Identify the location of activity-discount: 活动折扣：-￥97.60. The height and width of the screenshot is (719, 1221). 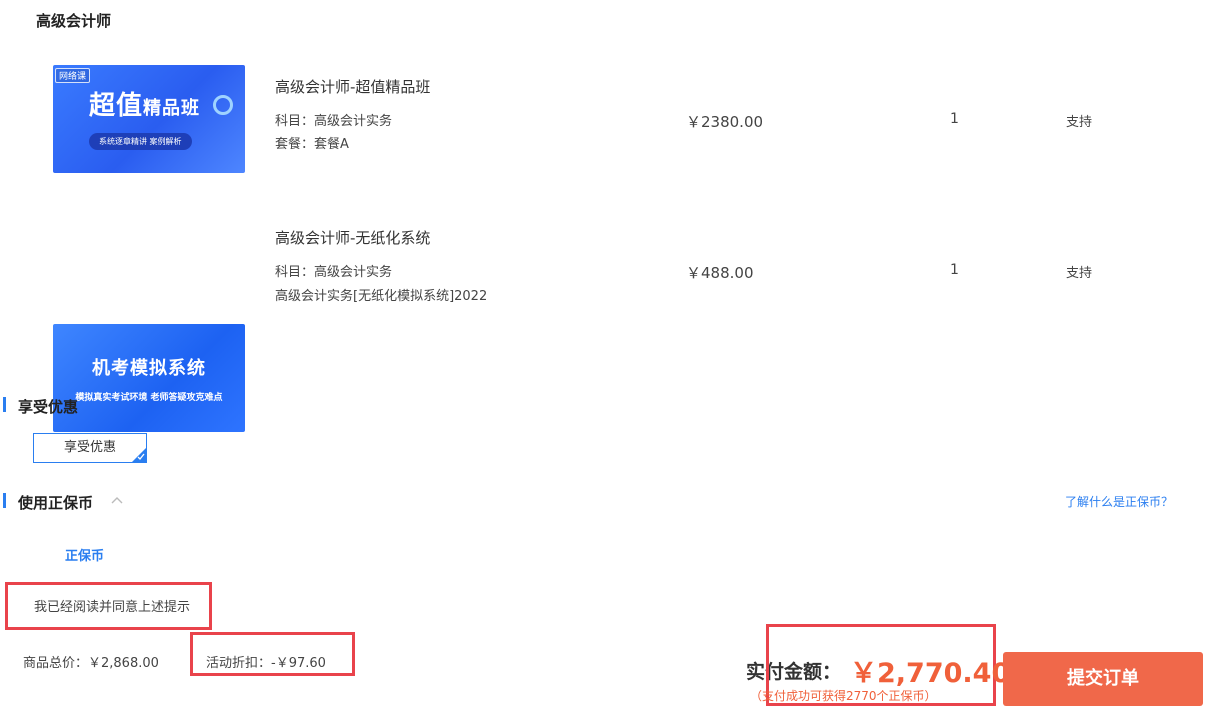
(266, 663).